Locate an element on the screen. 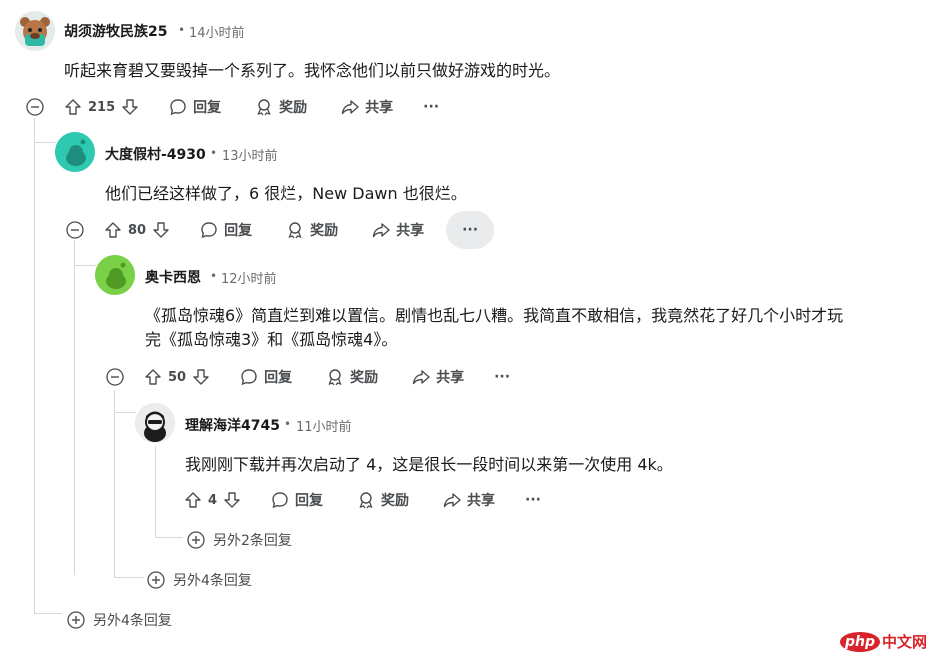 The image size is (929, 654). watermark-php: php is located at coordinates (859, 641).